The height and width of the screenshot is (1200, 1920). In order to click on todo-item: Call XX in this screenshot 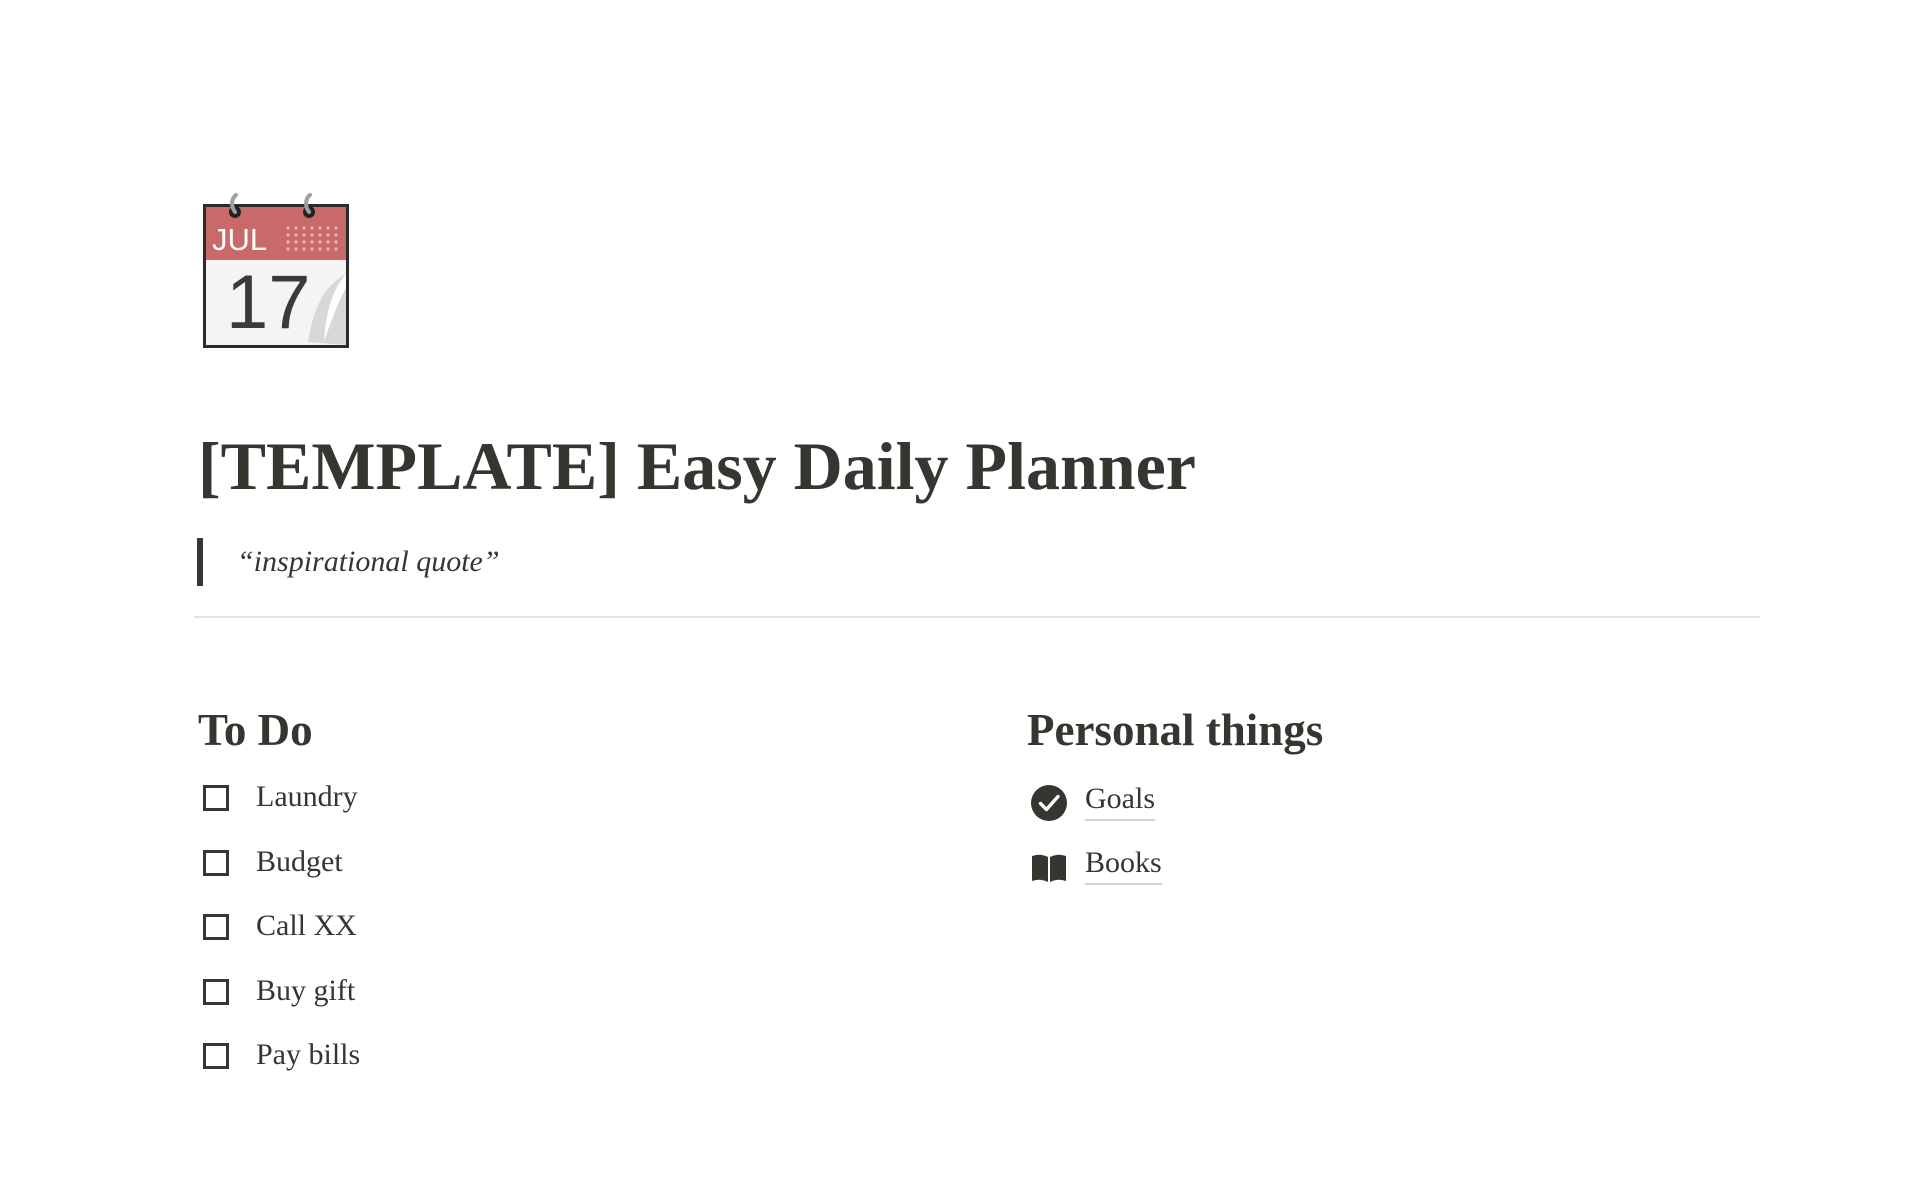, I will do `click(281, 941)`.